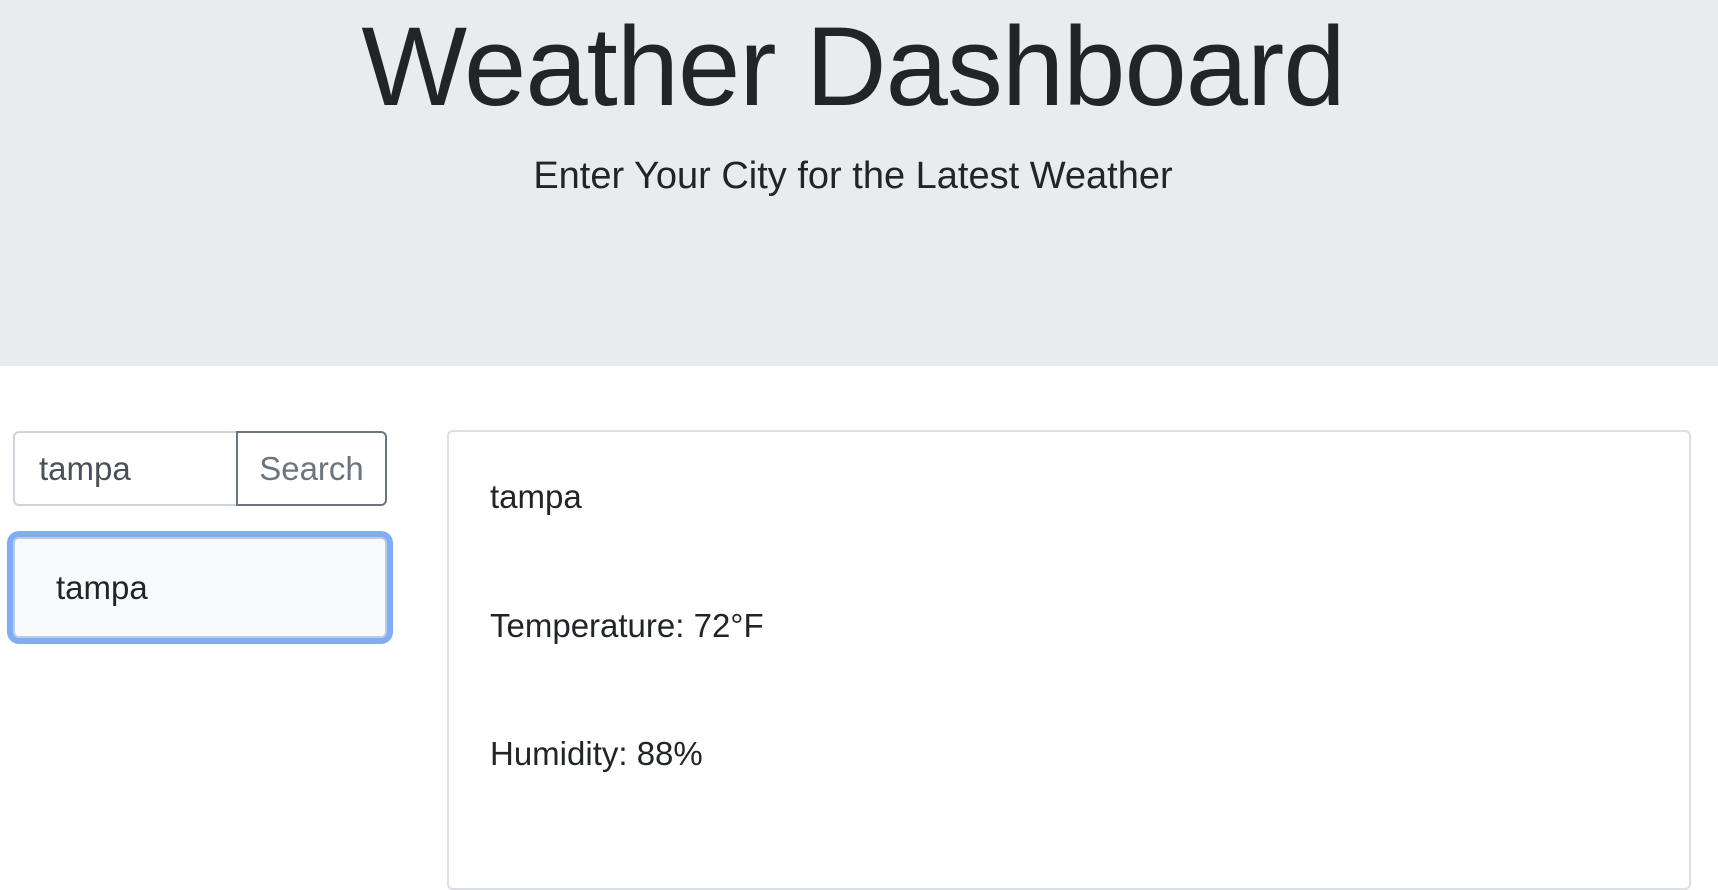 This screenshot has height=890, width=1718. I want to click on weather-humidity: Humidity: 88%, so click(596, 753).